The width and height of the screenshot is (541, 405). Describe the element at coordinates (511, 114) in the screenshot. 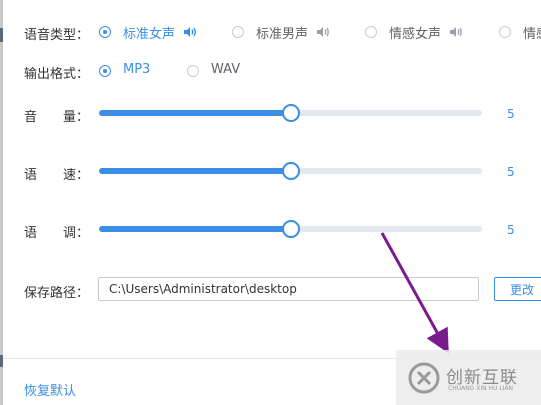

I see `volume-value: 5` at that location.